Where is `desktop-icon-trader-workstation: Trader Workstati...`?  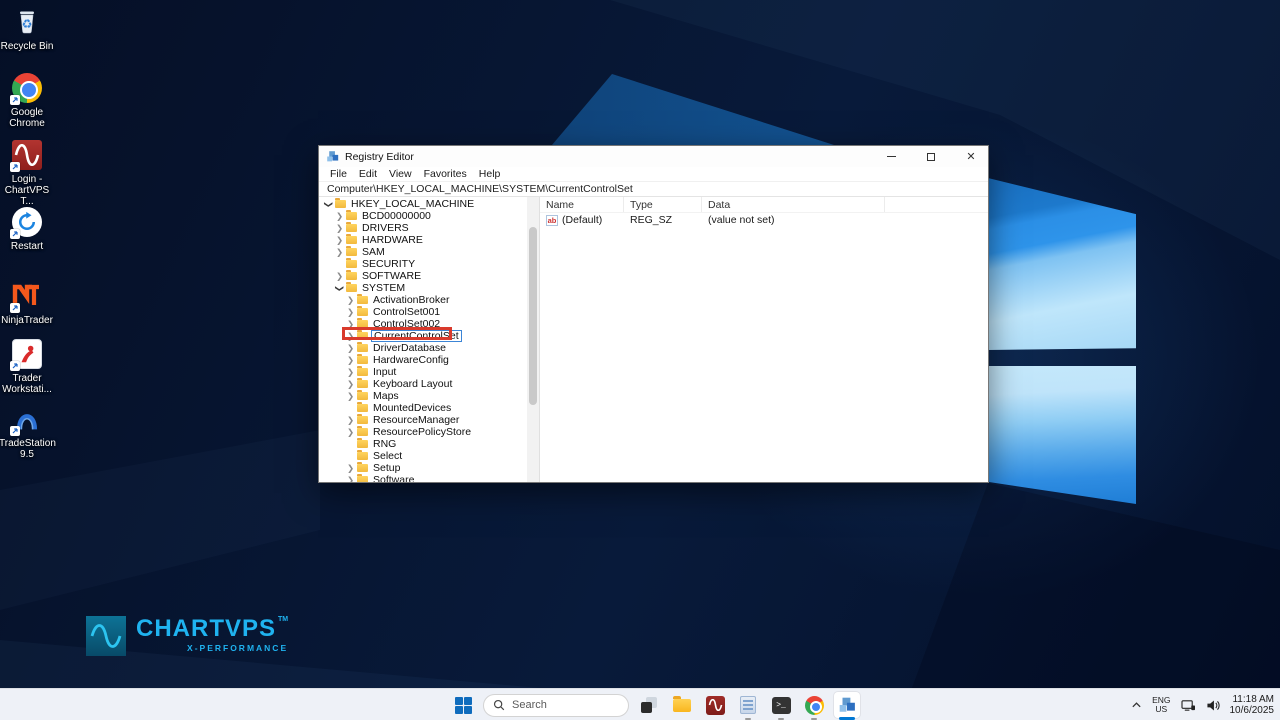
desktop-icon-trader-workstation: Trader Workstati... is located at coordinates (27, 366).